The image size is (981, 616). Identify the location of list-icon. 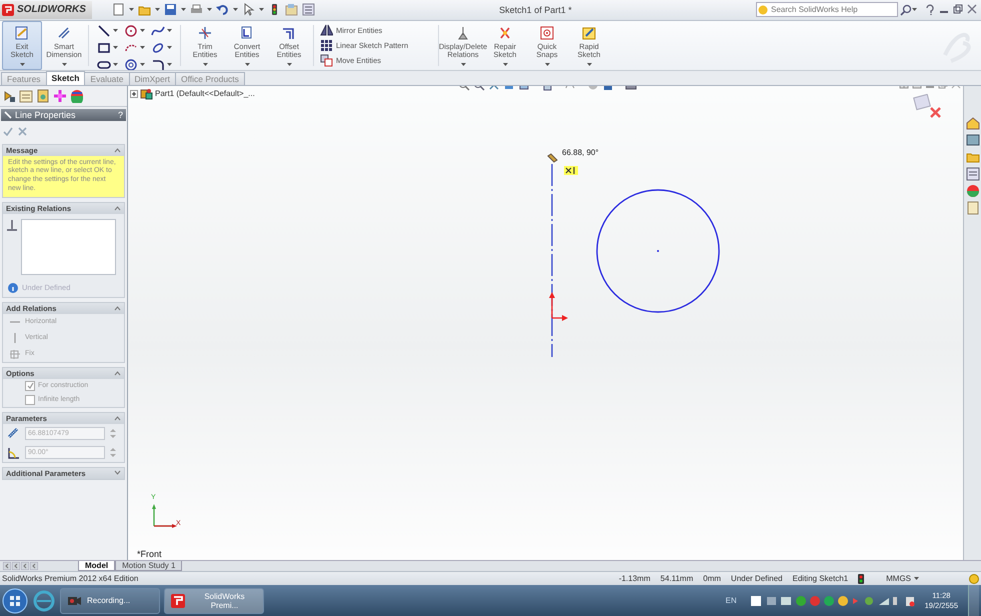
(308, 9).